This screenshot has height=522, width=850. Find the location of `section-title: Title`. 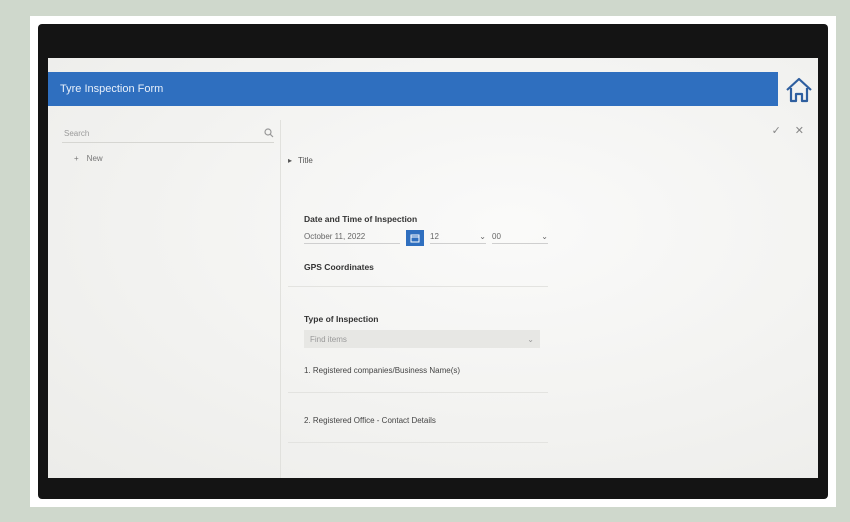

section-title: Title is located at coordinates (305, 160).